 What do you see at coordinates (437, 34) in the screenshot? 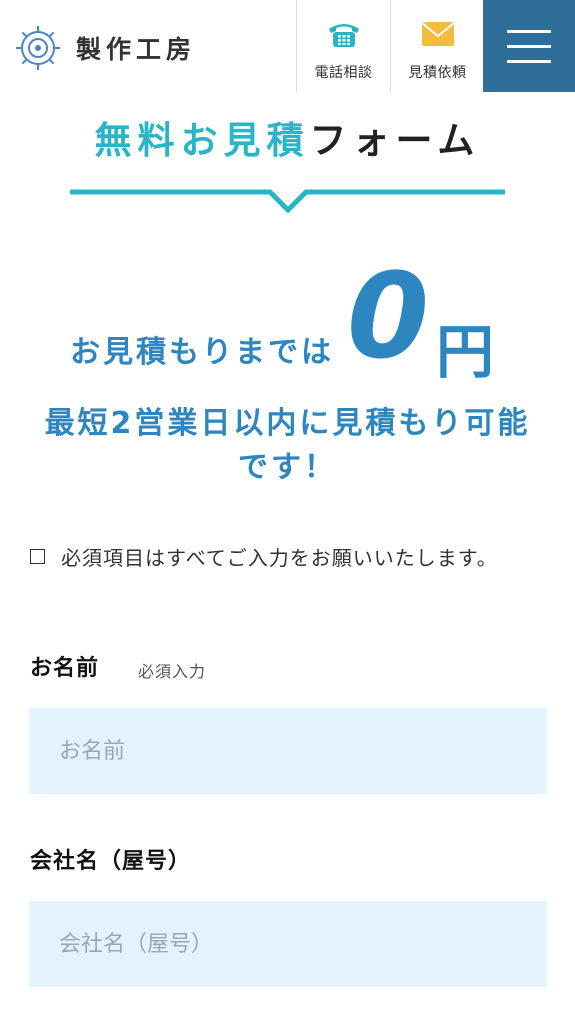
I see `envelope-icon` at bounding box center [437, 34].